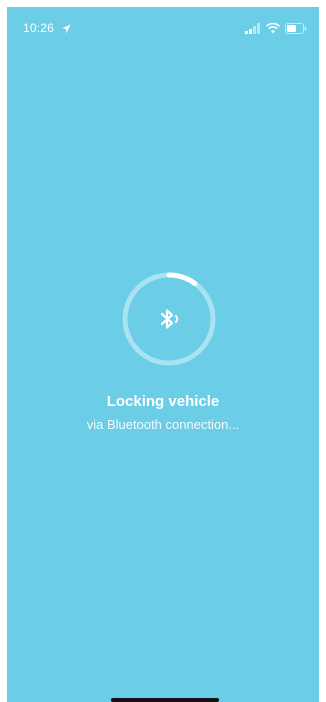 This screenshot has width=326, height=702. Describe the element at coordinates (296, 30) in the screenshot. I see `battery-icon` at that location.